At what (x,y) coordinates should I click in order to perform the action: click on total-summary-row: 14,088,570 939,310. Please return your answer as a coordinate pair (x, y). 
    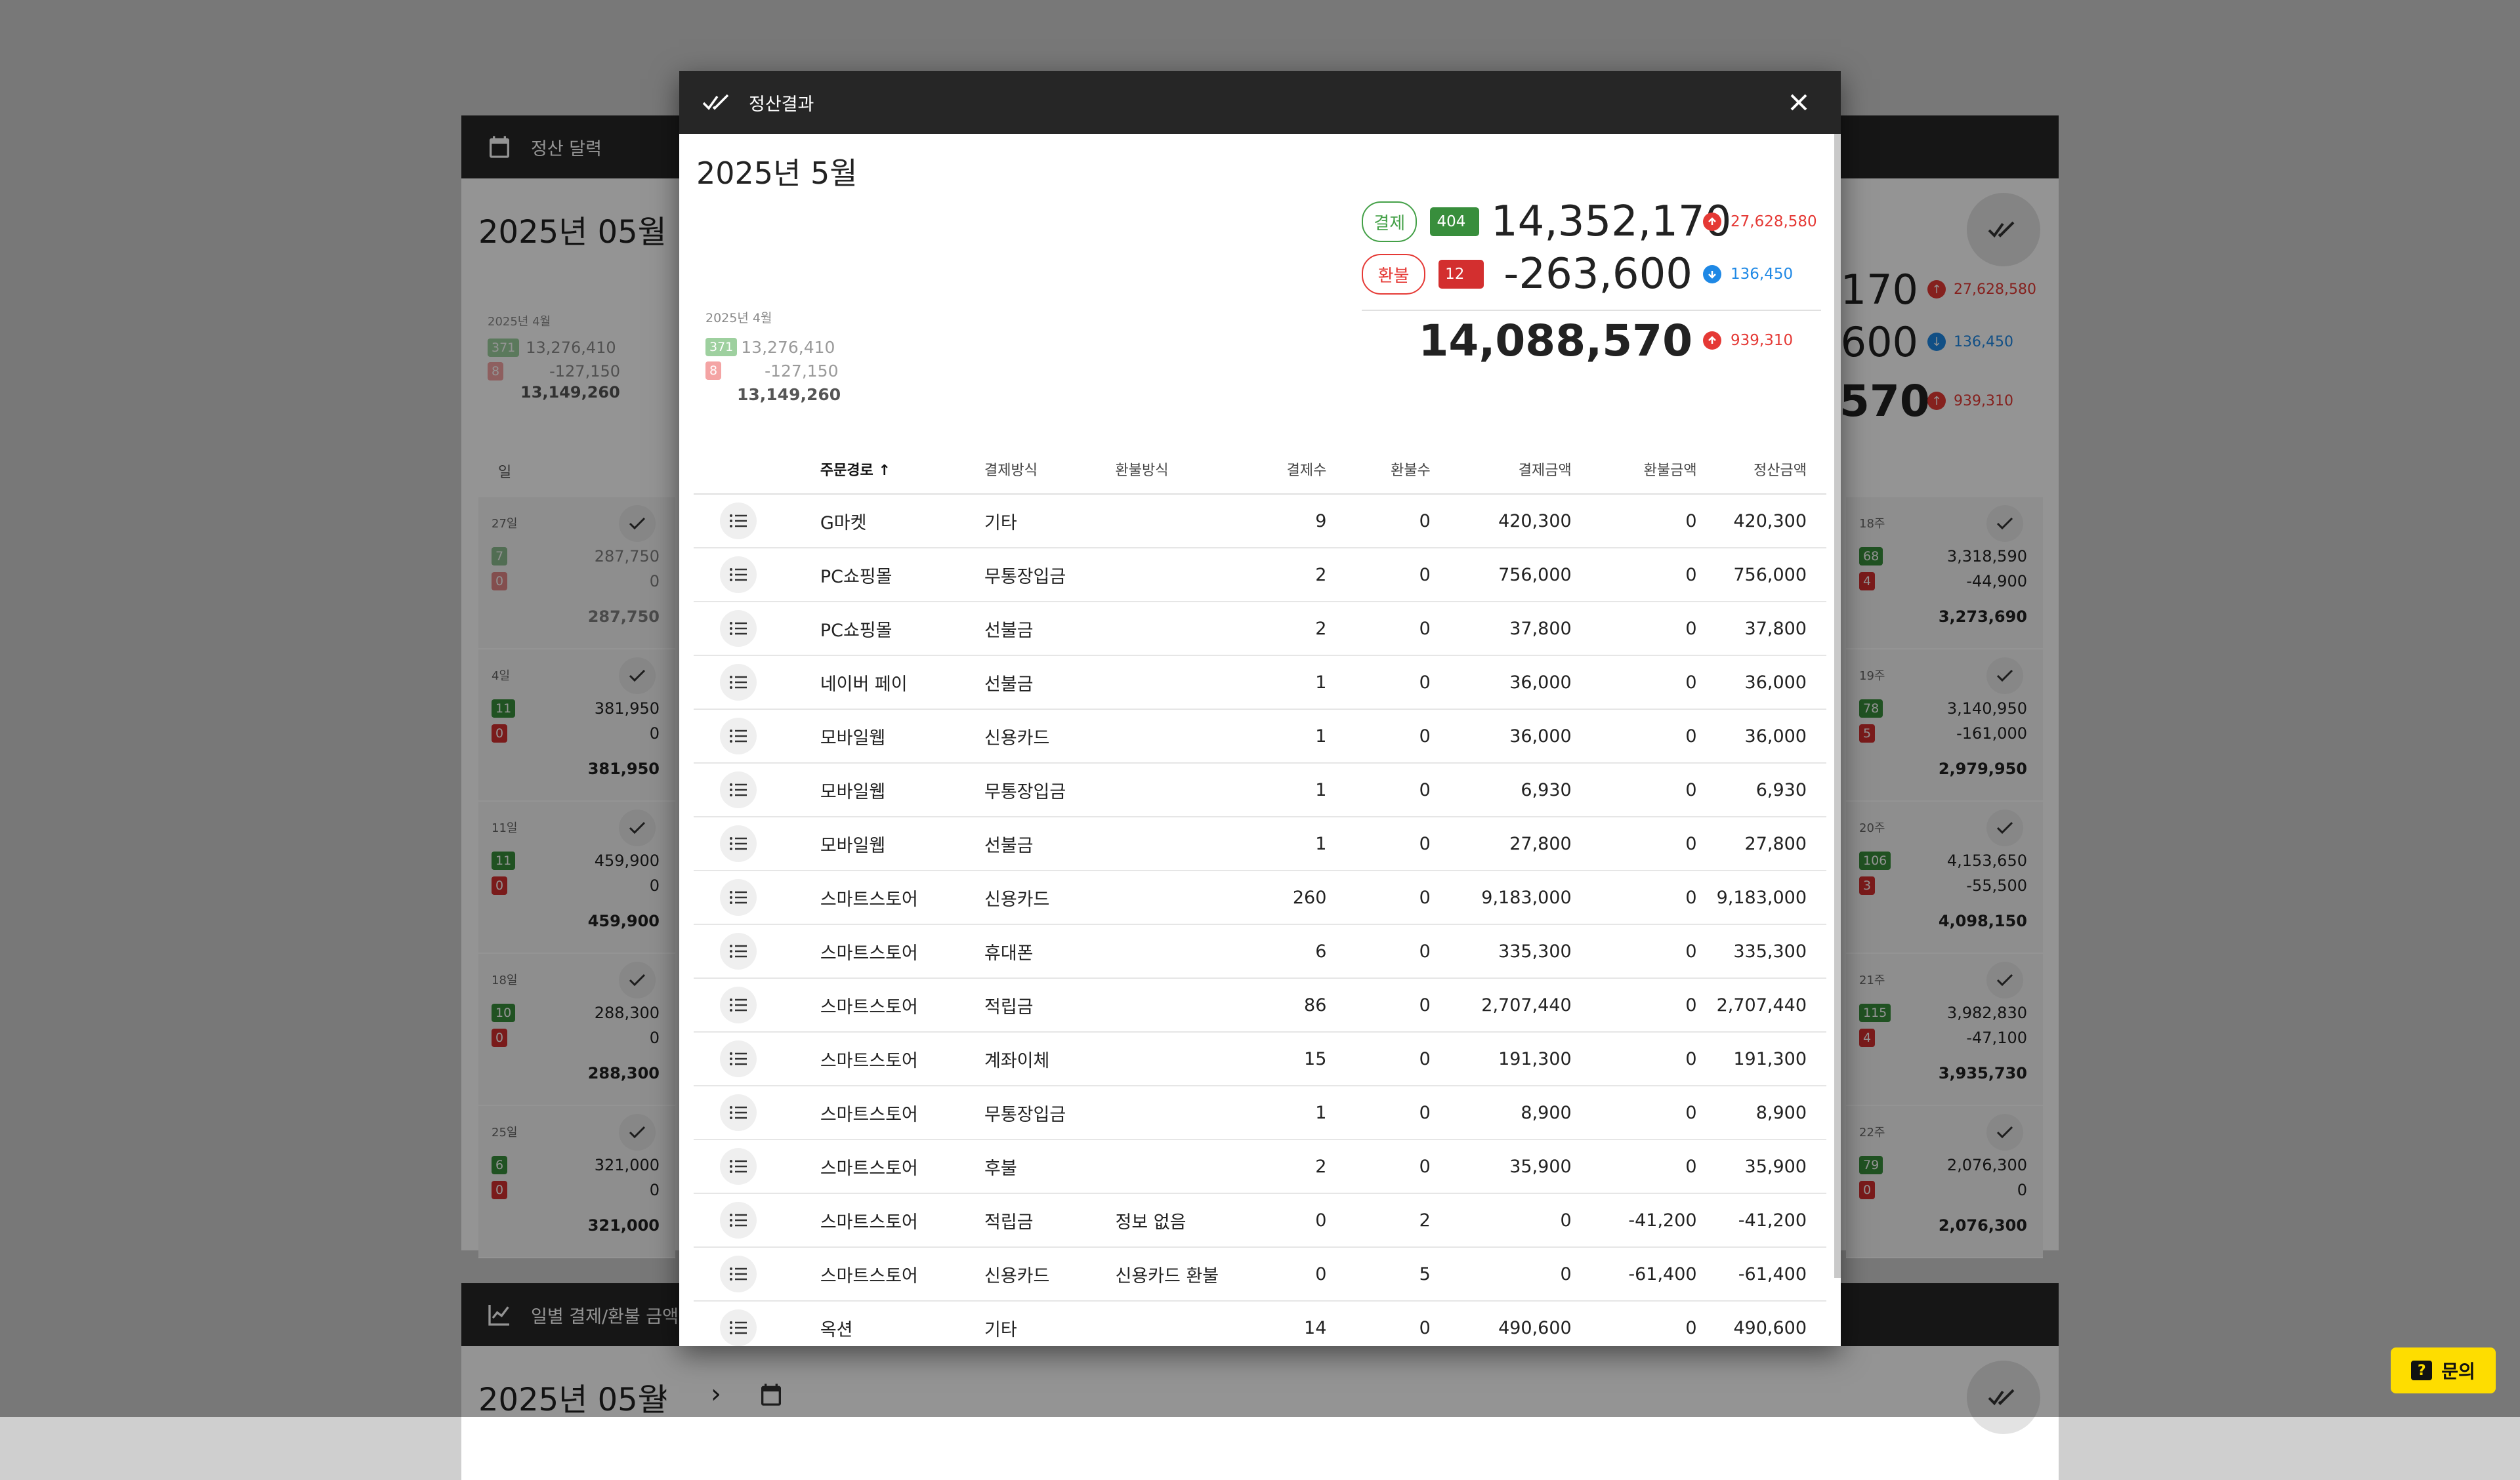
    Looking at the image, I should click on (1591, 340).